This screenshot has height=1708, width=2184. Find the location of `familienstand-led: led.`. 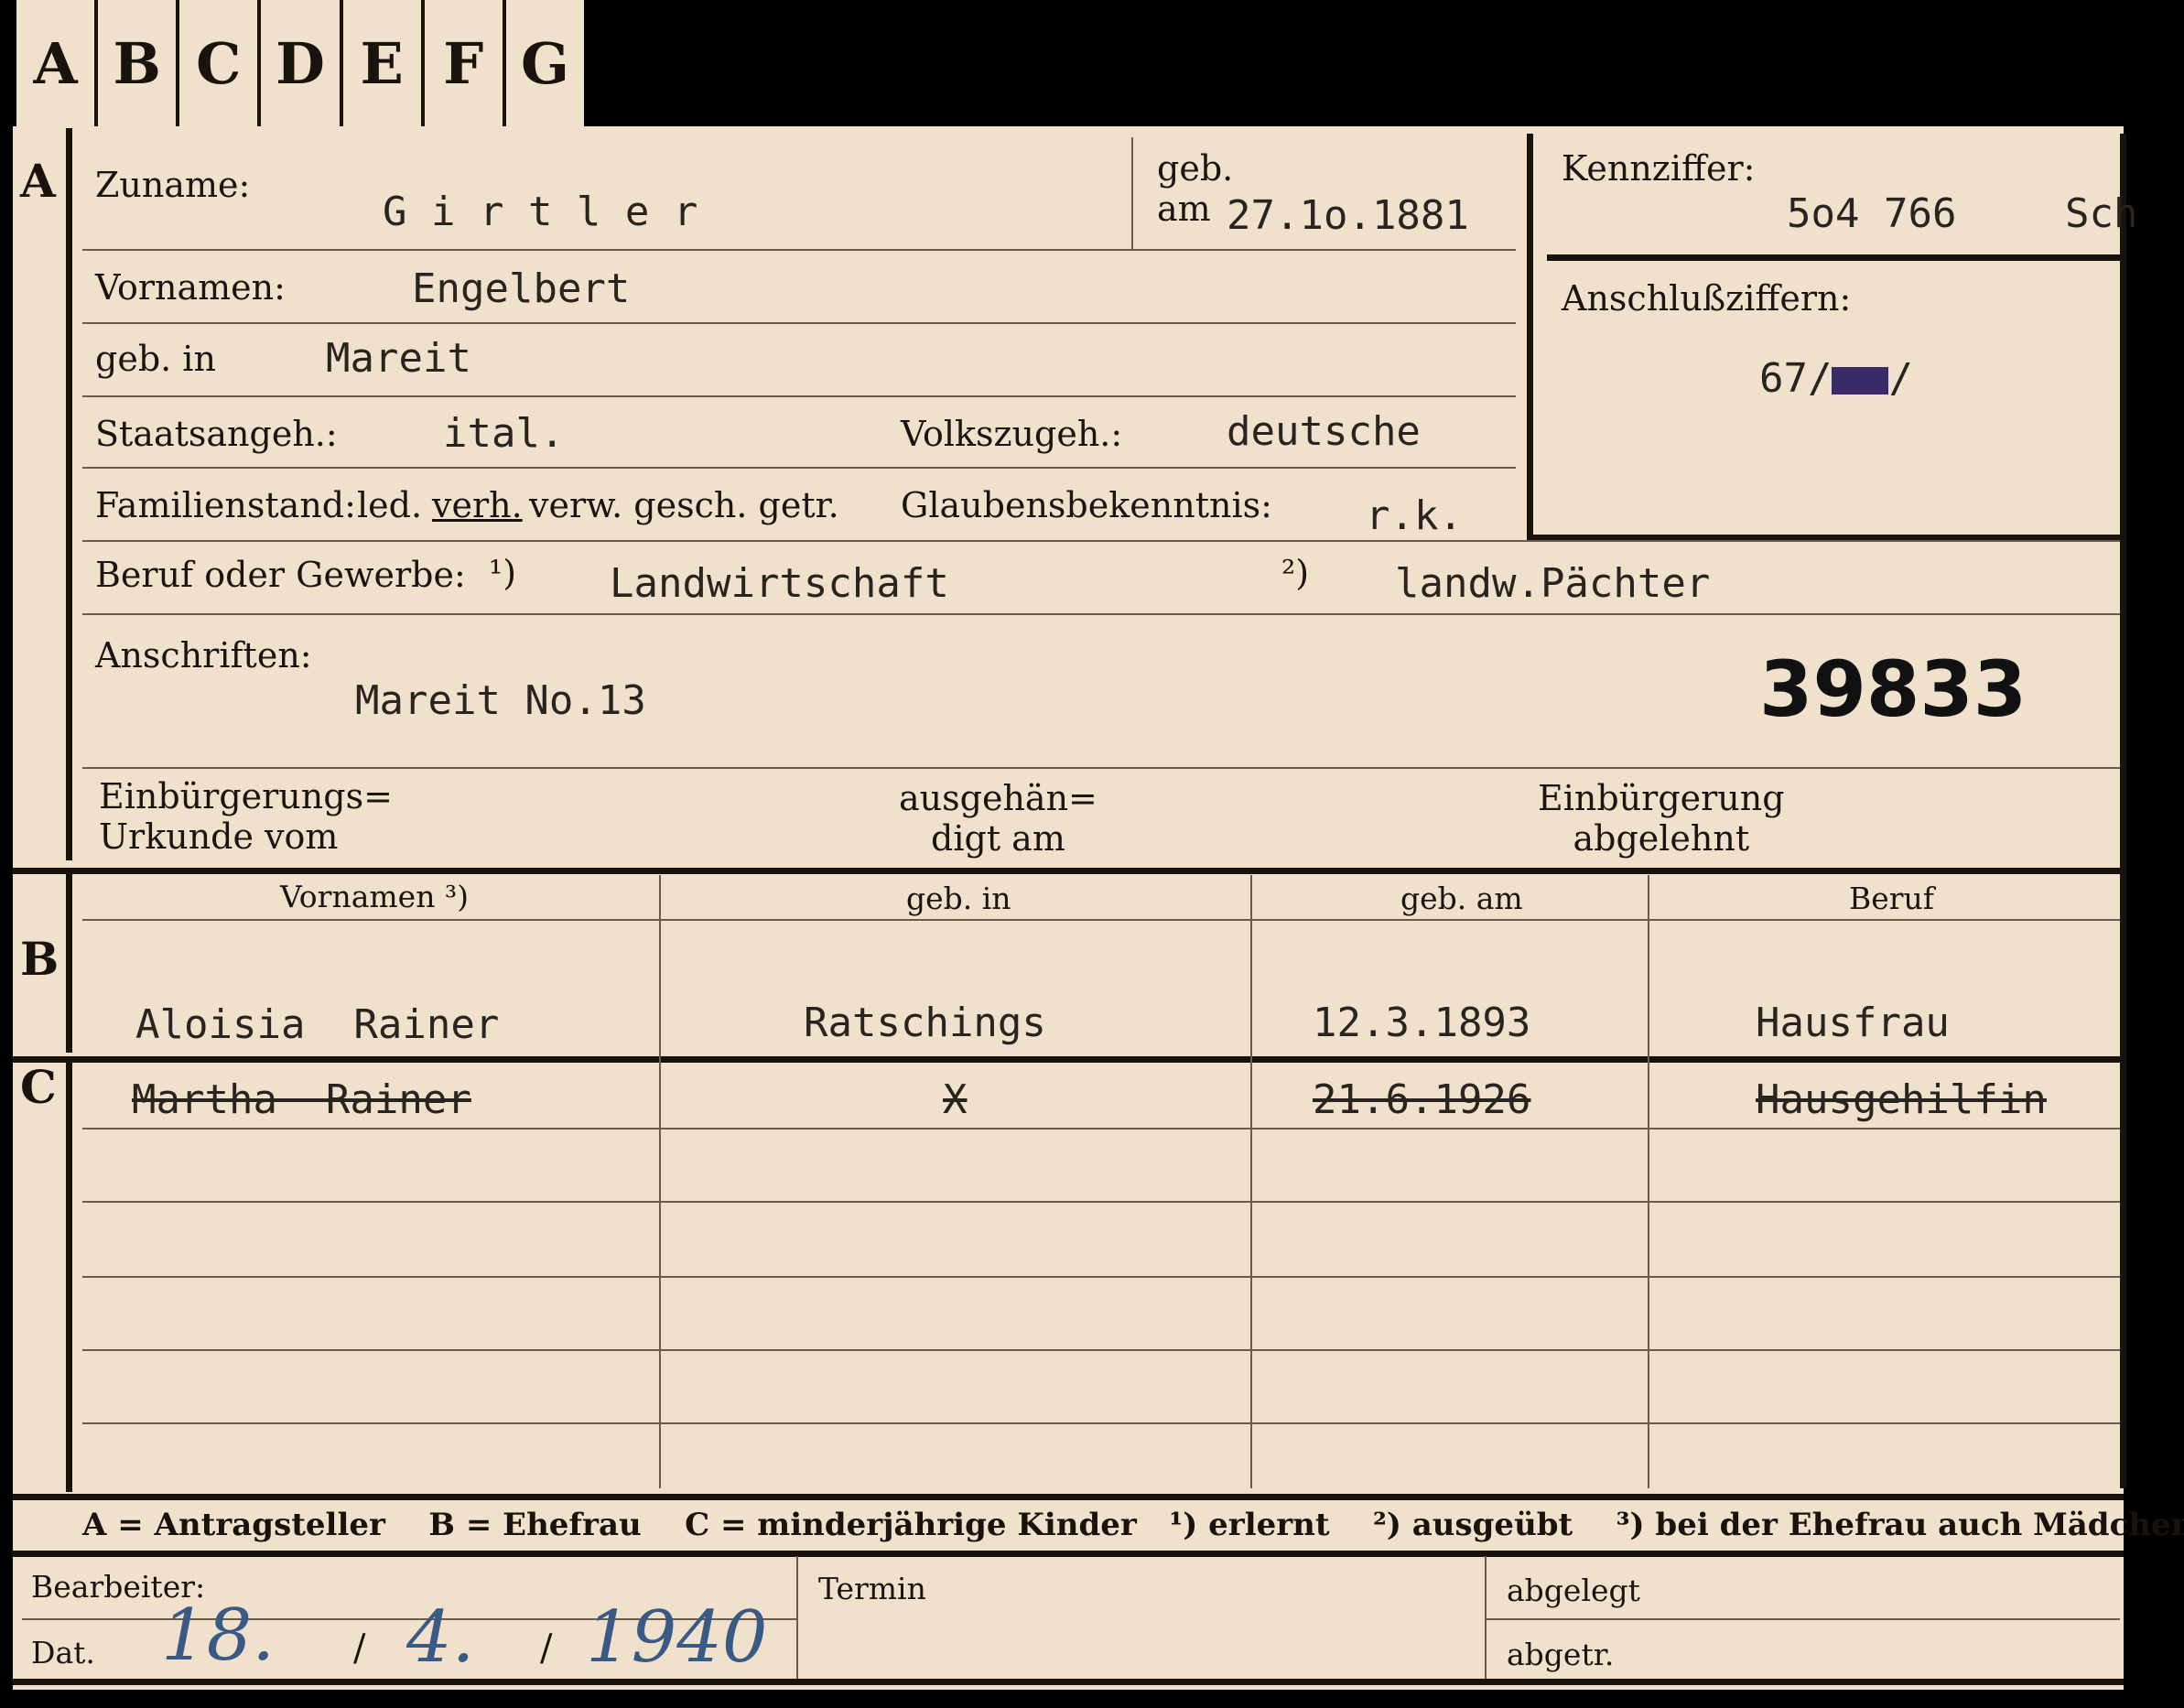

familienstand-led: led. is located at coordinates (390, 505).